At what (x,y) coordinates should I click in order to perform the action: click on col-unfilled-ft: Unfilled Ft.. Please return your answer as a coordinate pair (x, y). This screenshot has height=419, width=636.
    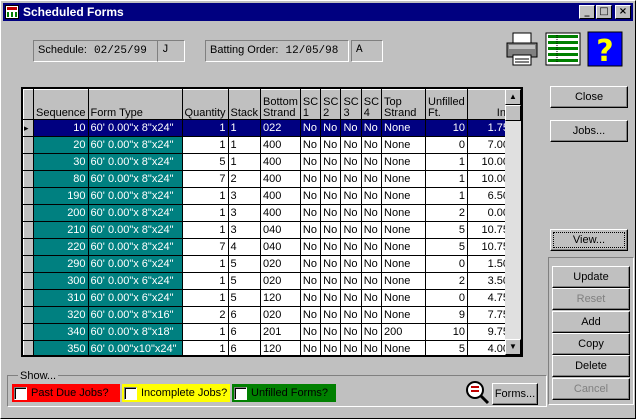
    Looking at the image, I should click on (447, 104).